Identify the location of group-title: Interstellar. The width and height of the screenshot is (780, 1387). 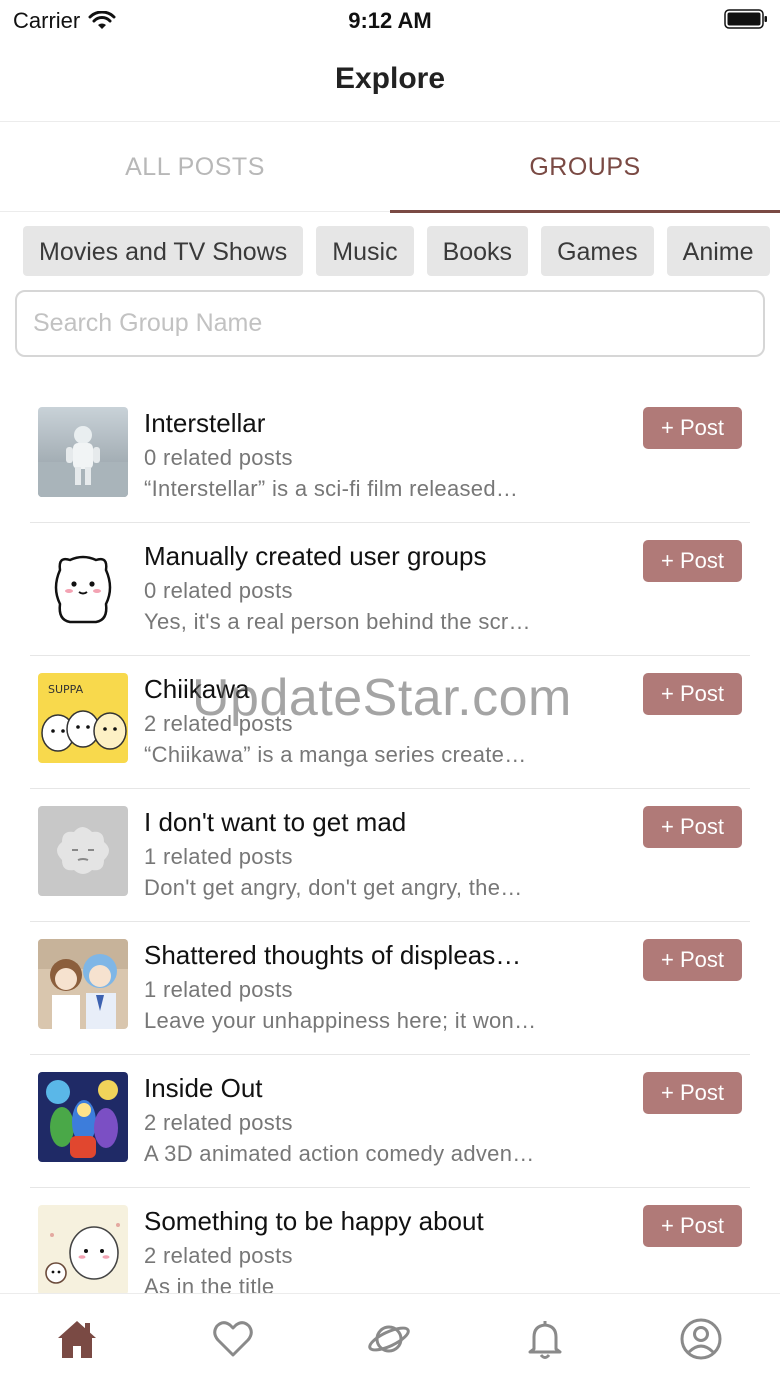
(205, 423).